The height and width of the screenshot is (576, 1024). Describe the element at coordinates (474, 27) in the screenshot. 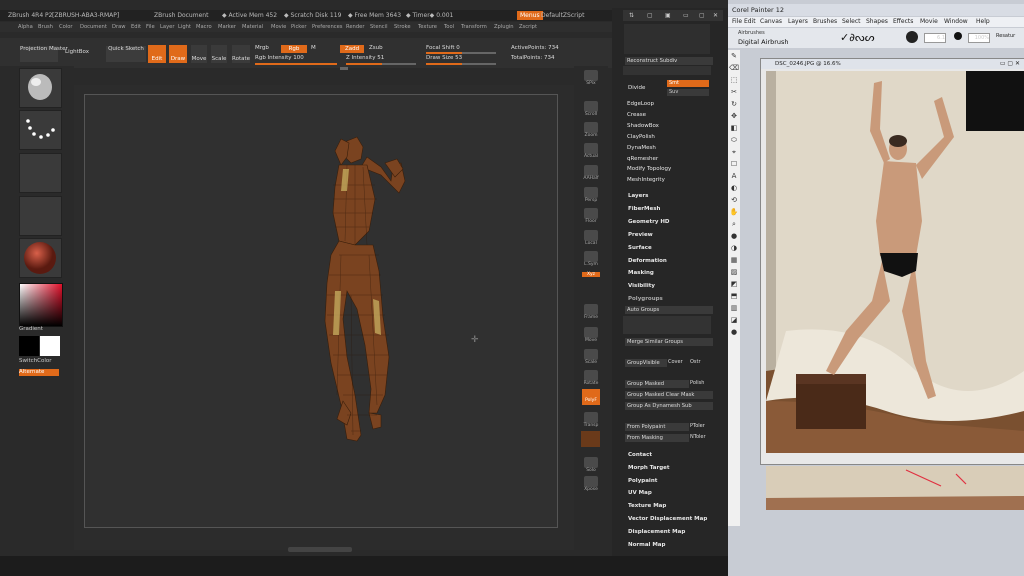

I see `menu-transform: Transform` at that location.